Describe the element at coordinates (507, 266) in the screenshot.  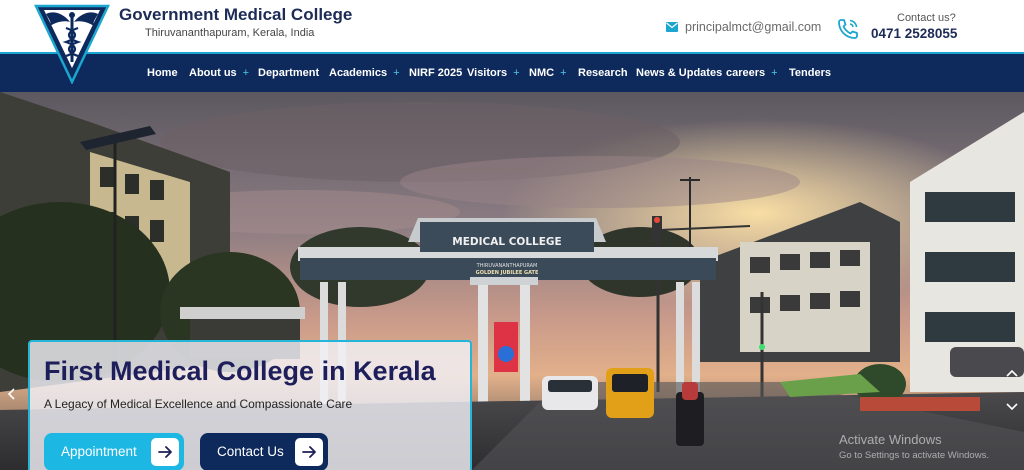
I see `gate-sub1: THIRUVANANTHAPURAM` at that location.